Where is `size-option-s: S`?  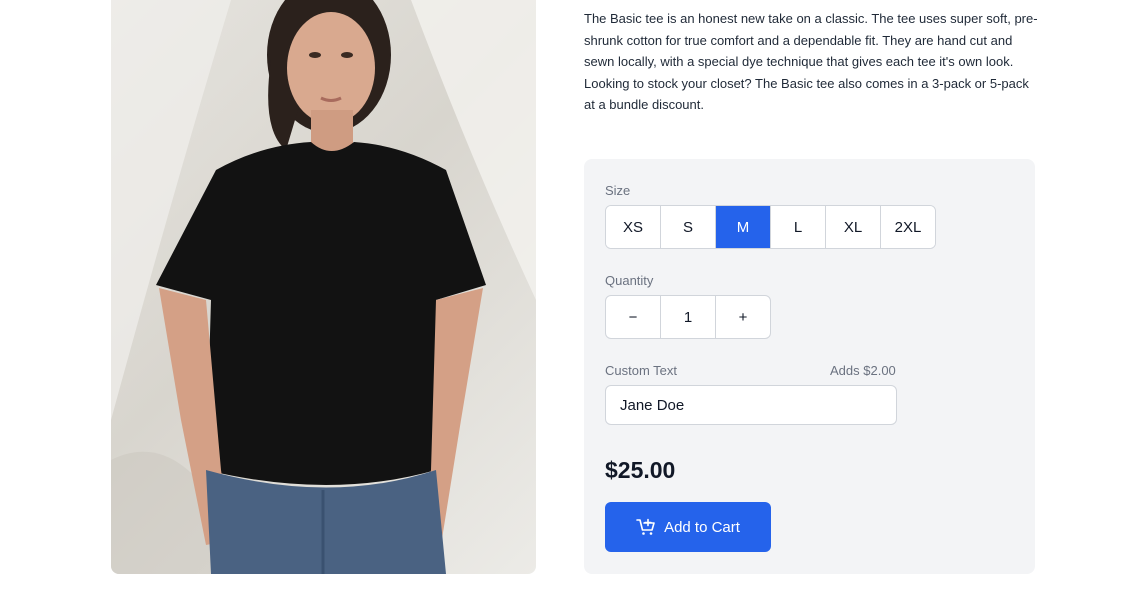
size-option-s: S is located at coordinates (688, 227).